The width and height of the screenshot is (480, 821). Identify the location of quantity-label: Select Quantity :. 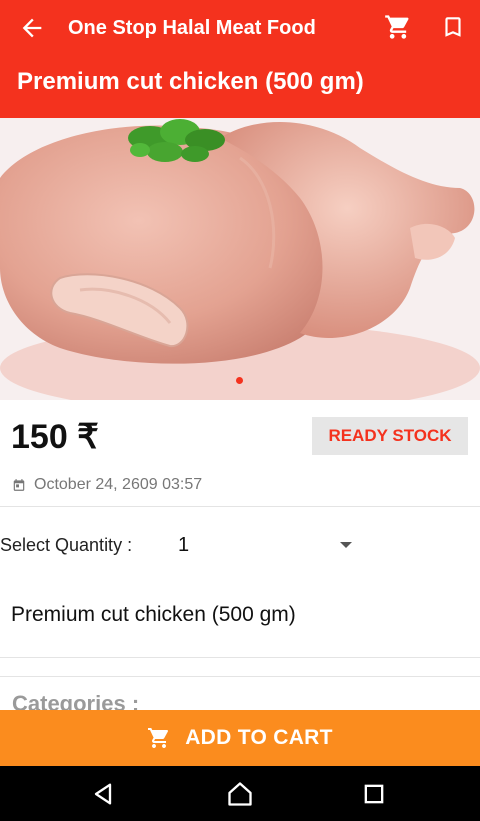
(66, 545).